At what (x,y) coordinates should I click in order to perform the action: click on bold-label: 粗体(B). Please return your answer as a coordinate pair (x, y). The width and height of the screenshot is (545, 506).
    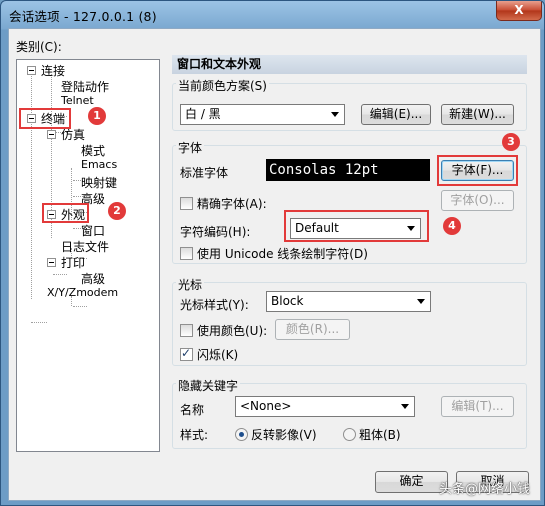
    Looking at the image, I should click on (380, 435).